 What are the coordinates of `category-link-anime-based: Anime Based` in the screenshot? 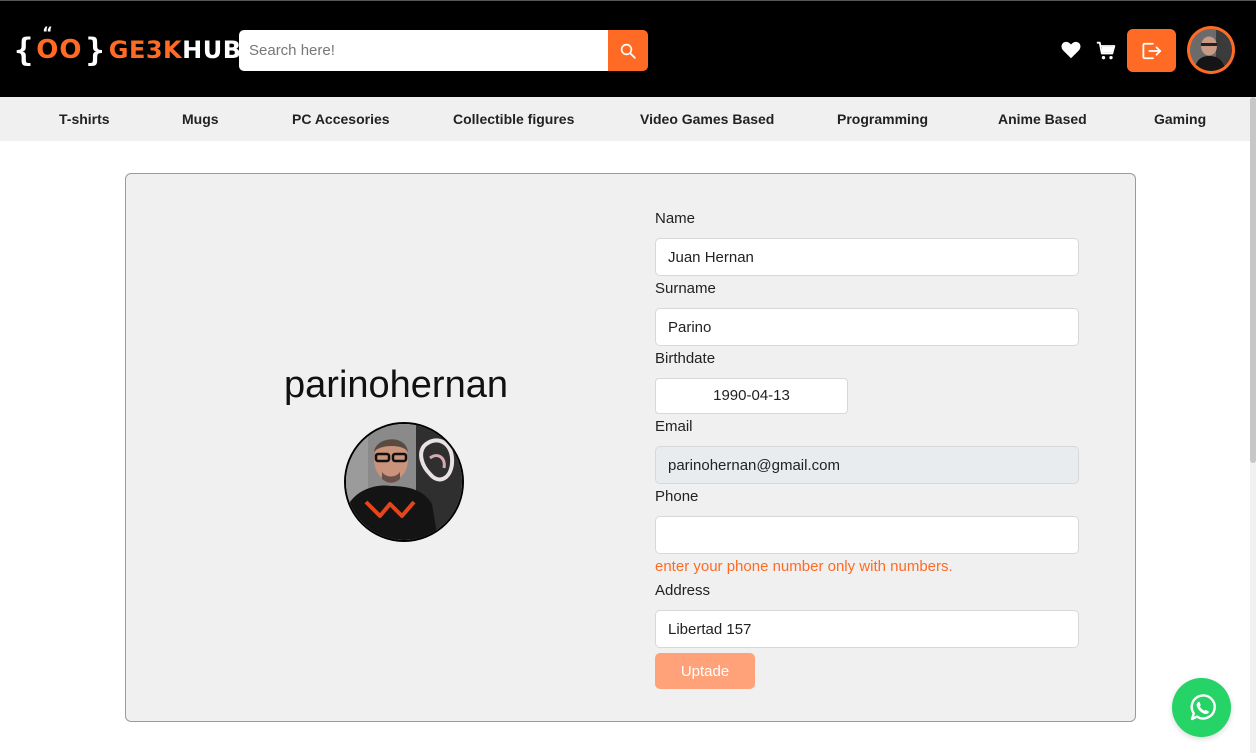 It's located at (1042, 119).